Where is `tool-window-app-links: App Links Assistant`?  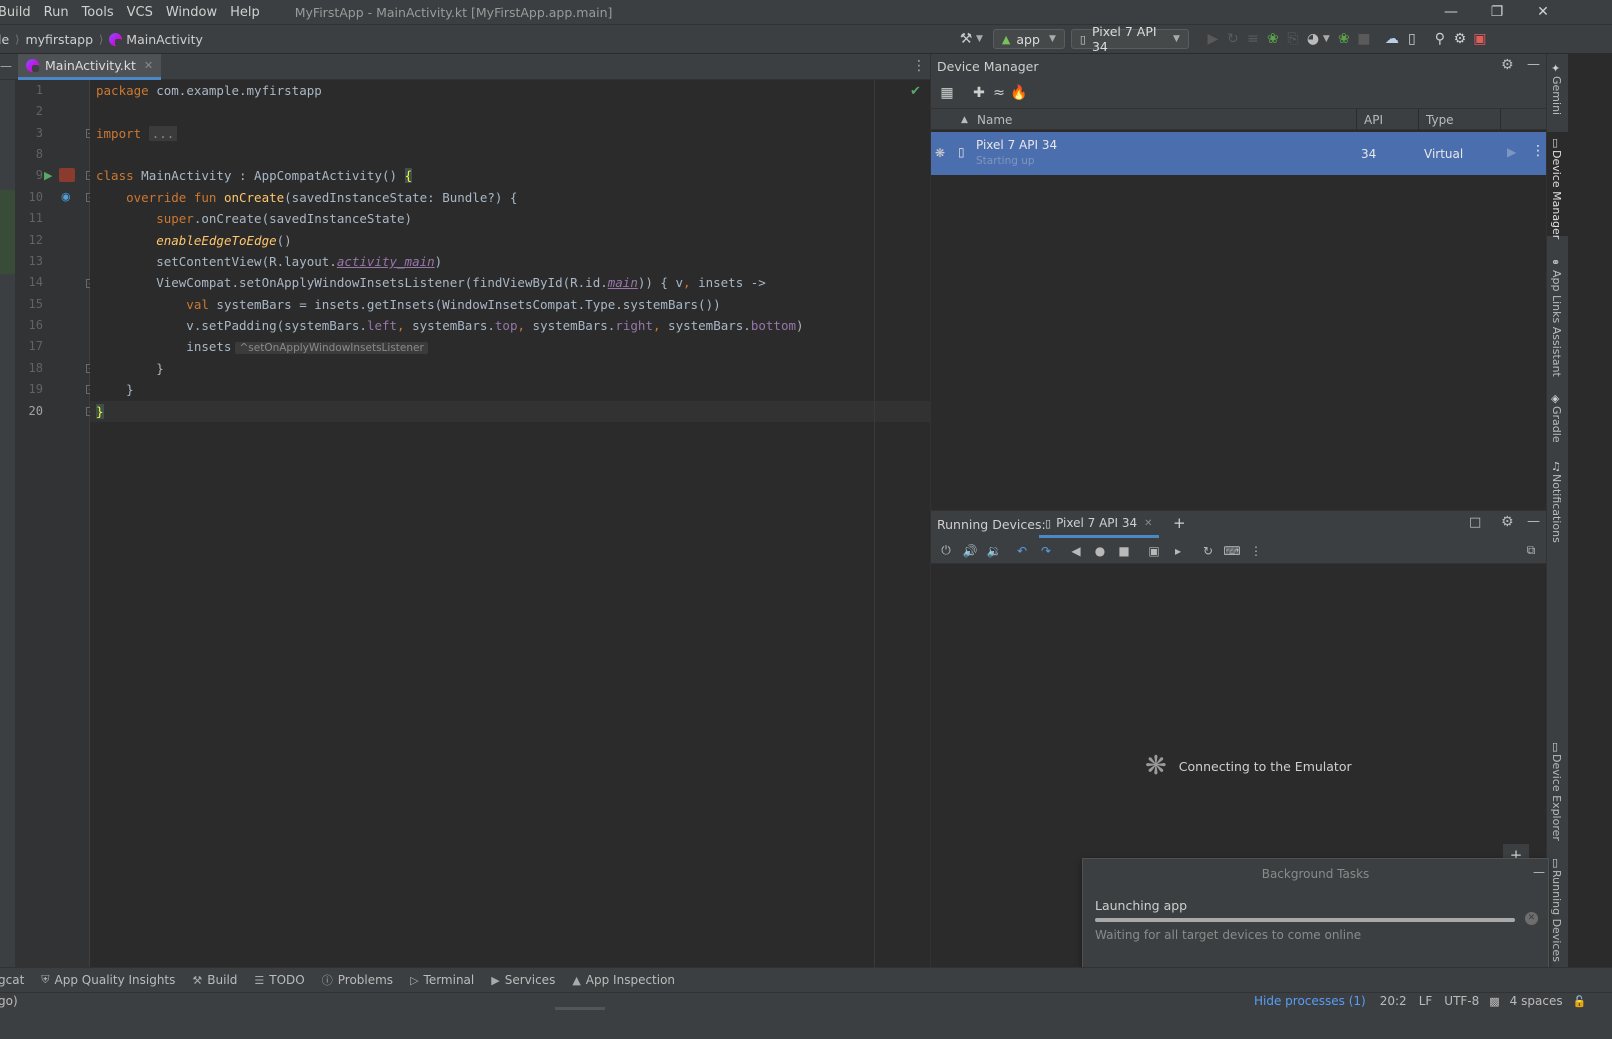 tool-window-app-links: App Links Assistant is located at coordinates (1556, 323).